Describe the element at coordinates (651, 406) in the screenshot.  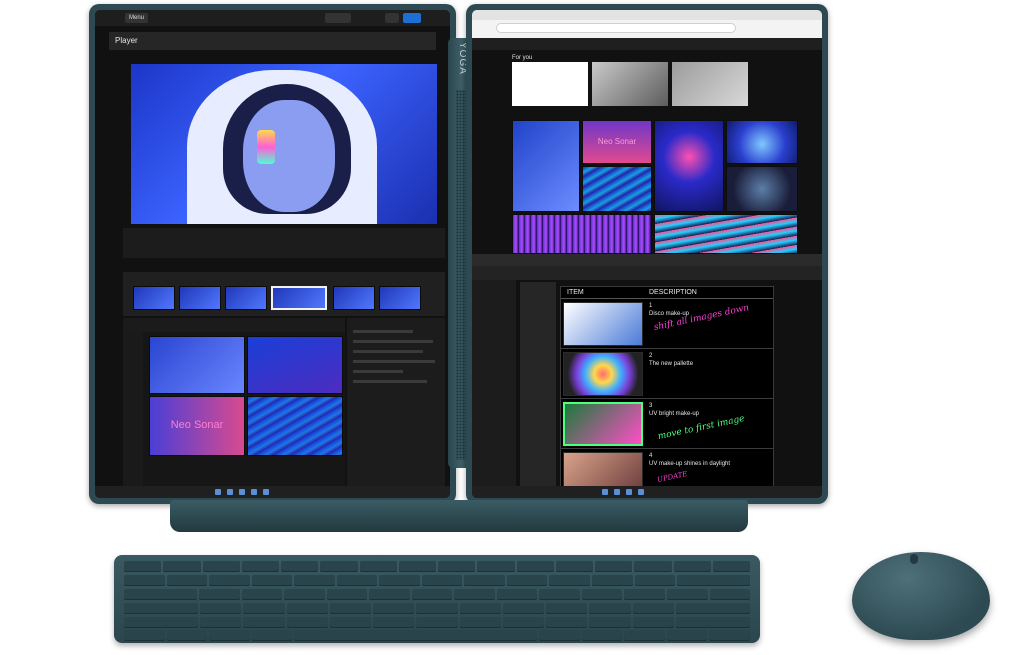
I see `row-number: 3` at that location.